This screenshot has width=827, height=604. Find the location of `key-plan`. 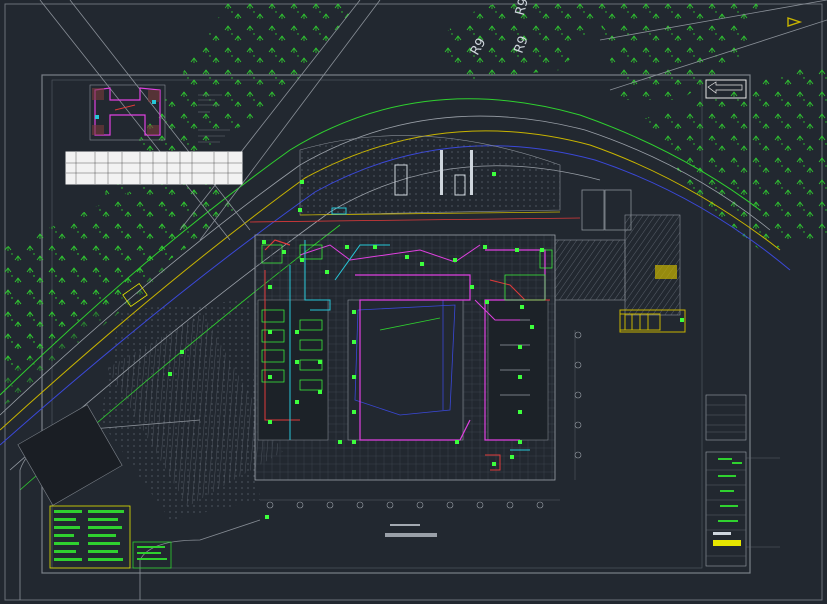

key-plan is located at coordinates (127, 112).